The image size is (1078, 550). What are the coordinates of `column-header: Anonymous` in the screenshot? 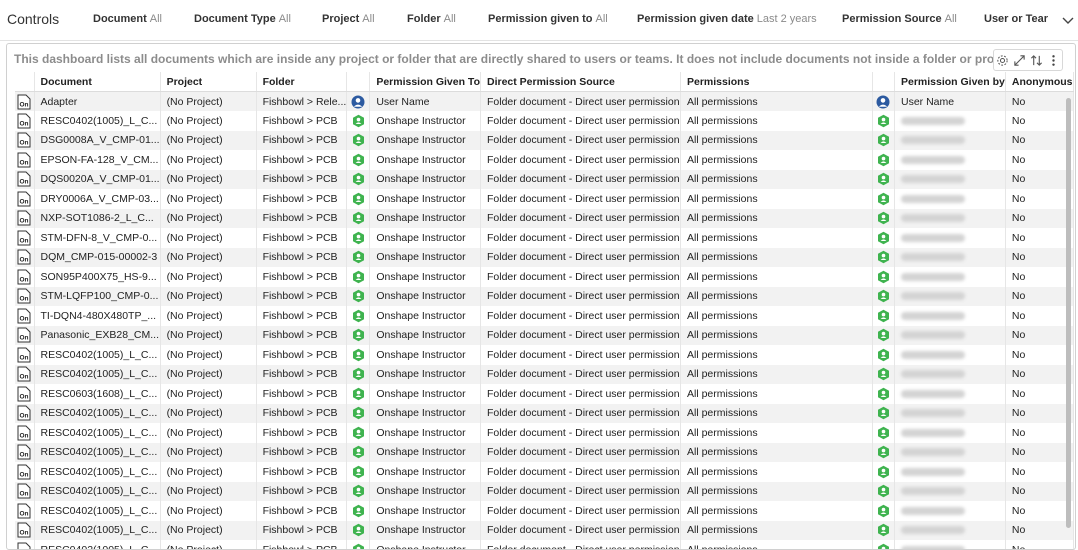 It's located at (1039, 82).